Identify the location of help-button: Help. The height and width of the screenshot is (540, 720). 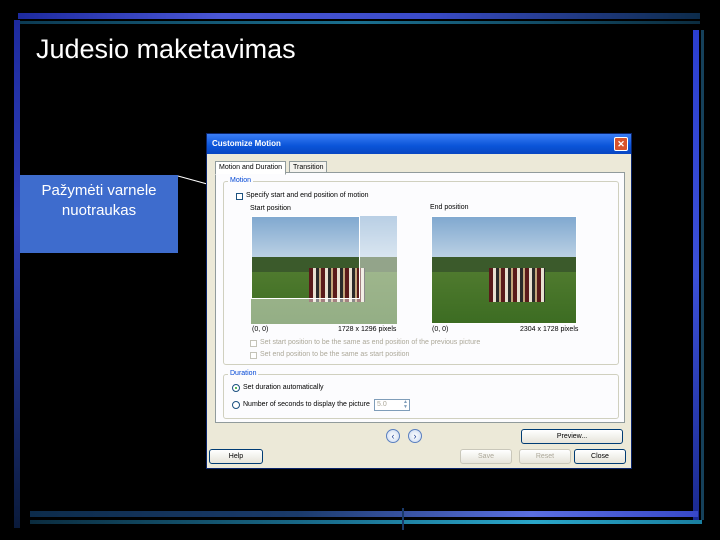
(236, 456).